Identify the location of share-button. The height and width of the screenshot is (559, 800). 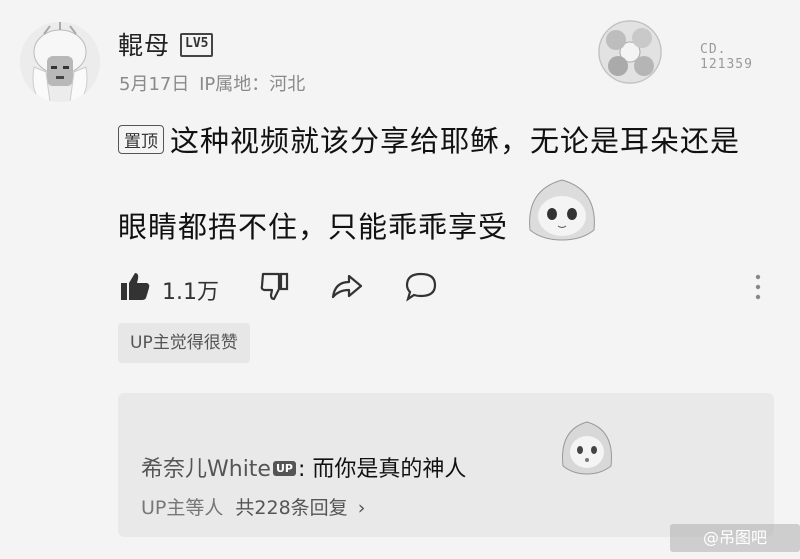
(347, 288).